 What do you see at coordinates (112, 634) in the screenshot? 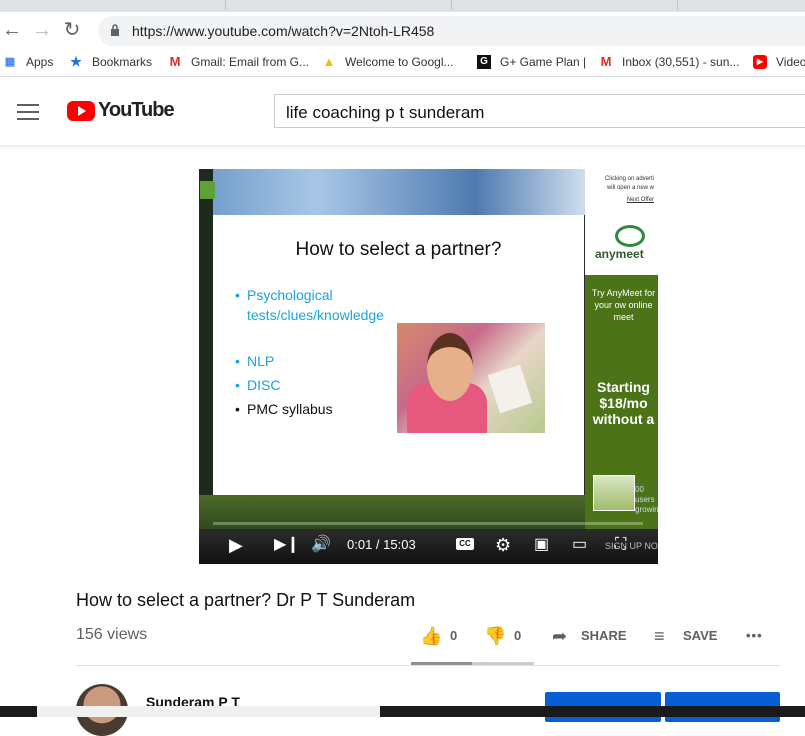
I see `view-count: 156 views` at bounding box center [112, 634].